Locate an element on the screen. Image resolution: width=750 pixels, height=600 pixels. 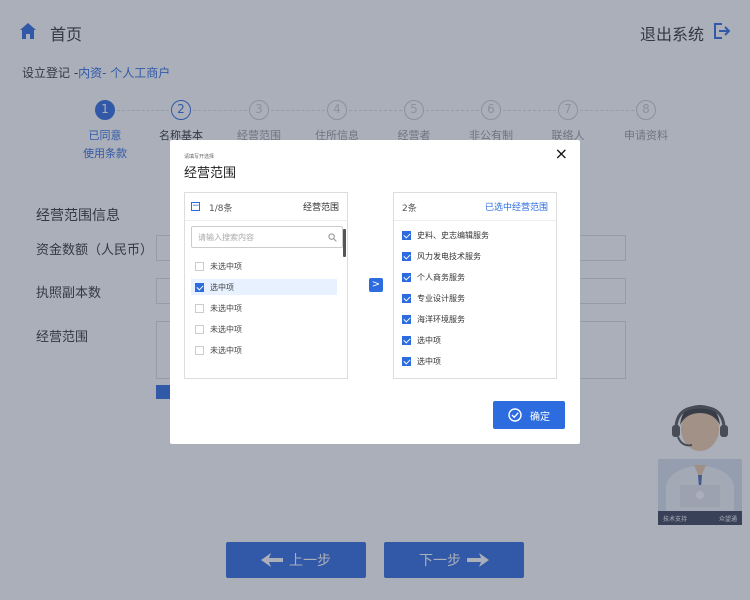
select-all-checkbox: − is located at coordinates (195, 206).